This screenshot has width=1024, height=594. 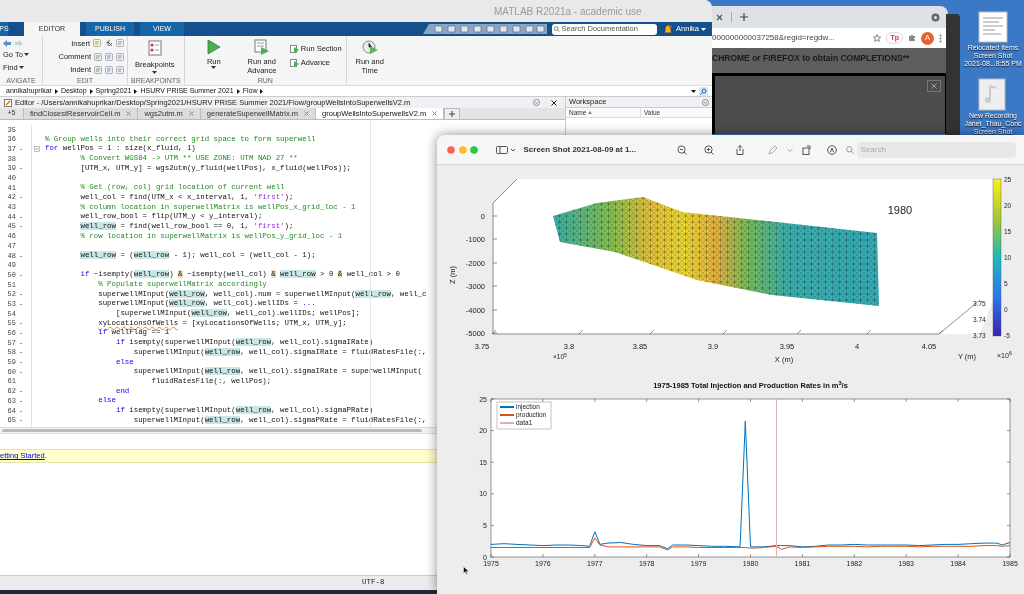 I want to click on document-thumbnail-icon, so click(x=993, y=26).